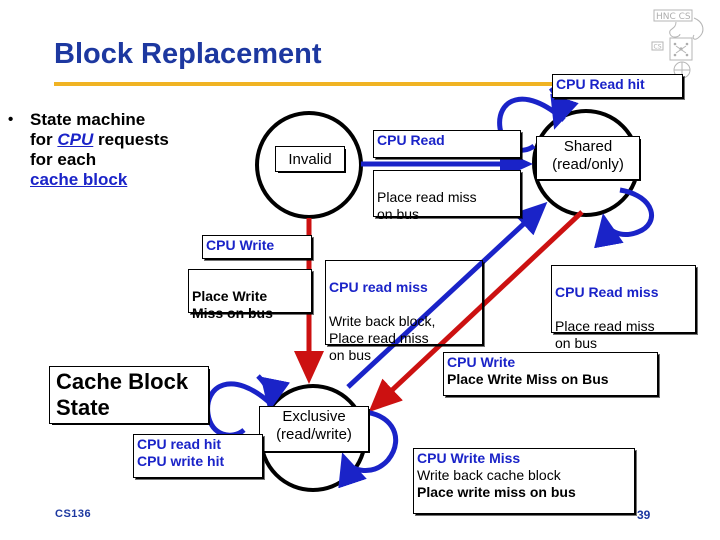 The image size is (720, 540). What do you see at coordinates (605, 334) in the screenshot?
I see `label-cpu-read-miss-right-action-text: Place read miss on bus` at bounding box center [605, 334].